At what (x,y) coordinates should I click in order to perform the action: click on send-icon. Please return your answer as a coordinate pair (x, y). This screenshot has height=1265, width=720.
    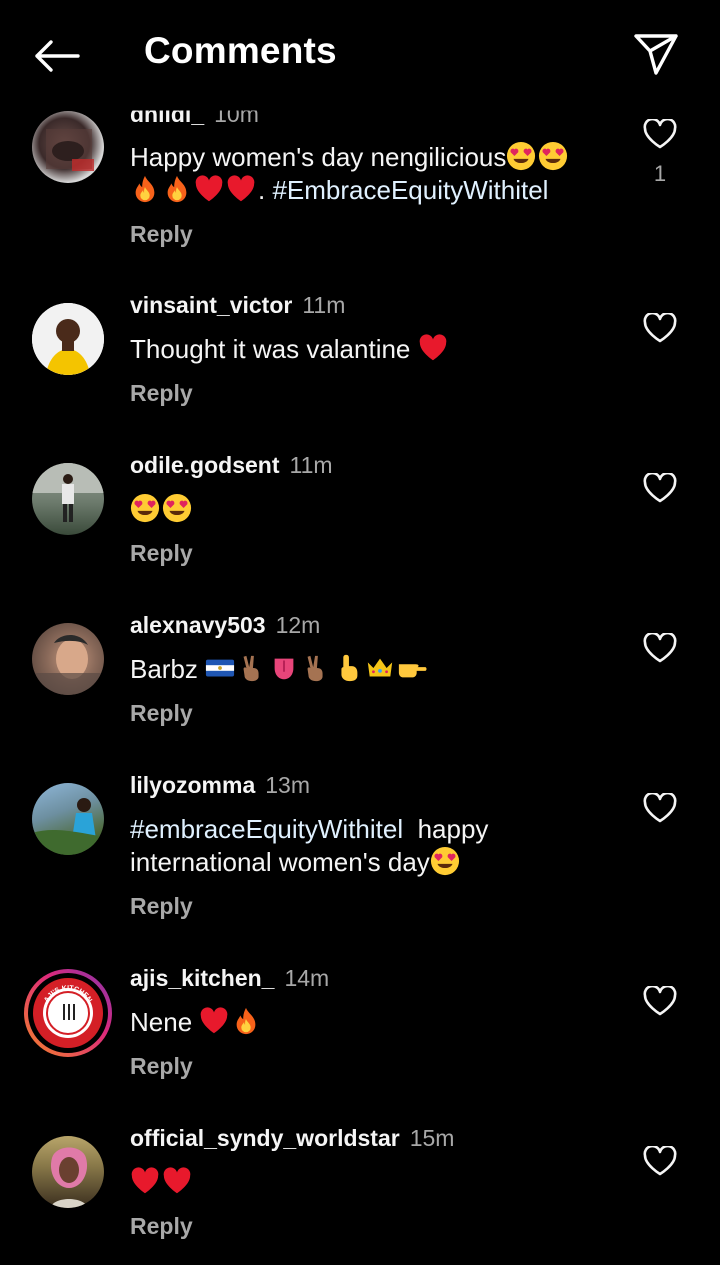
    Looking at the image, I should click on (656, 54).